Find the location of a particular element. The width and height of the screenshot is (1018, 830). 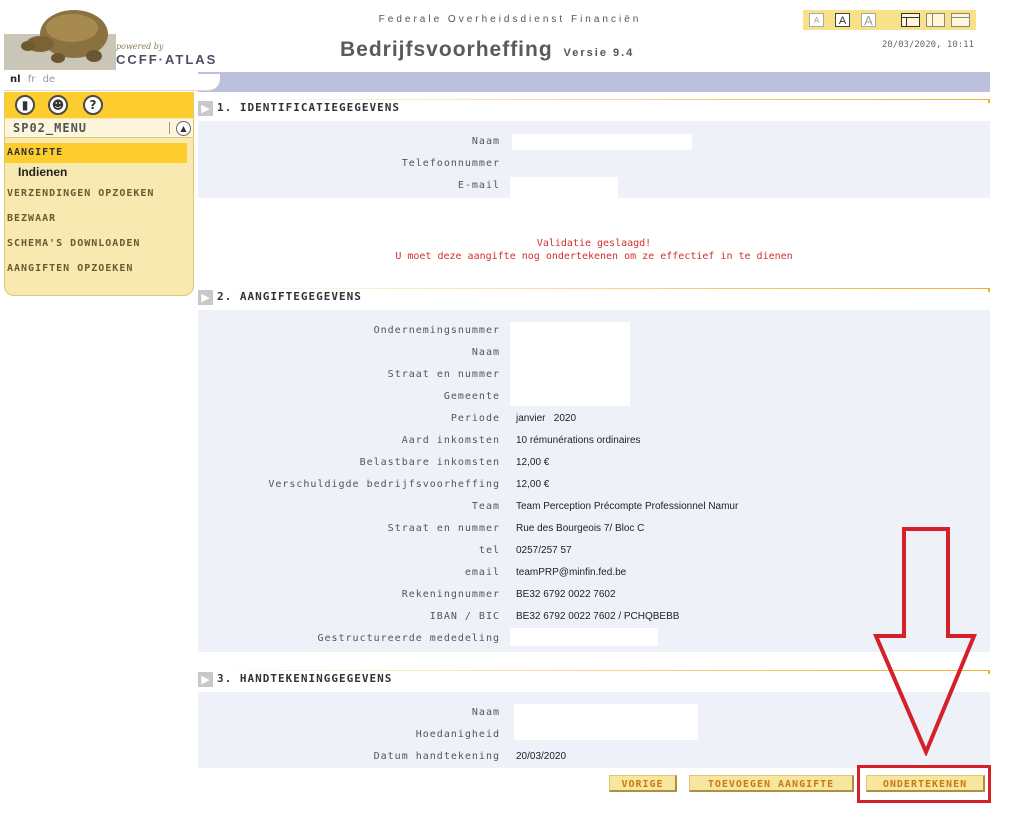

app-title: Bedrijfsvoorheffing is located at coordinates (446, 49).